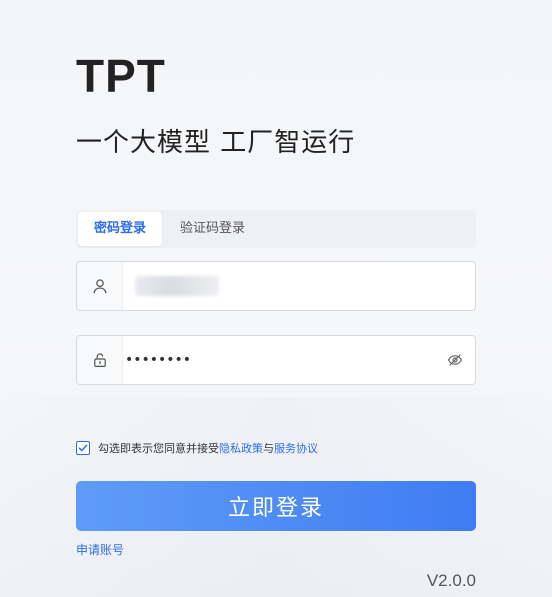  I want to click on eye-slash-icon, so click(455, 360).